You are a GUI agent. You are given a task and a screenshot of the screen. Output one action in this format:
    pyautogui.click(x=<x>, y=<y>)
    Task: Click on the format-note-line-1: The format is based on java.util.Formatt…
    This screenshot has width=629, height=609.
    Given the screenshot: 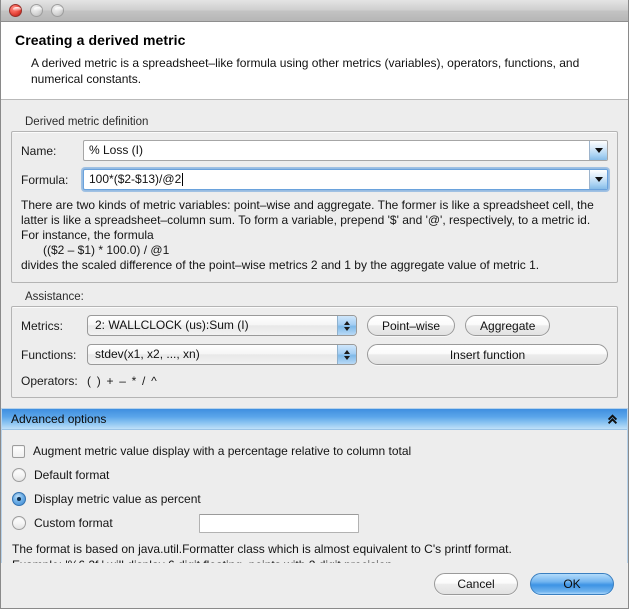 What is the action you would take?
    pyautogui.click(x=262, y=549)
    